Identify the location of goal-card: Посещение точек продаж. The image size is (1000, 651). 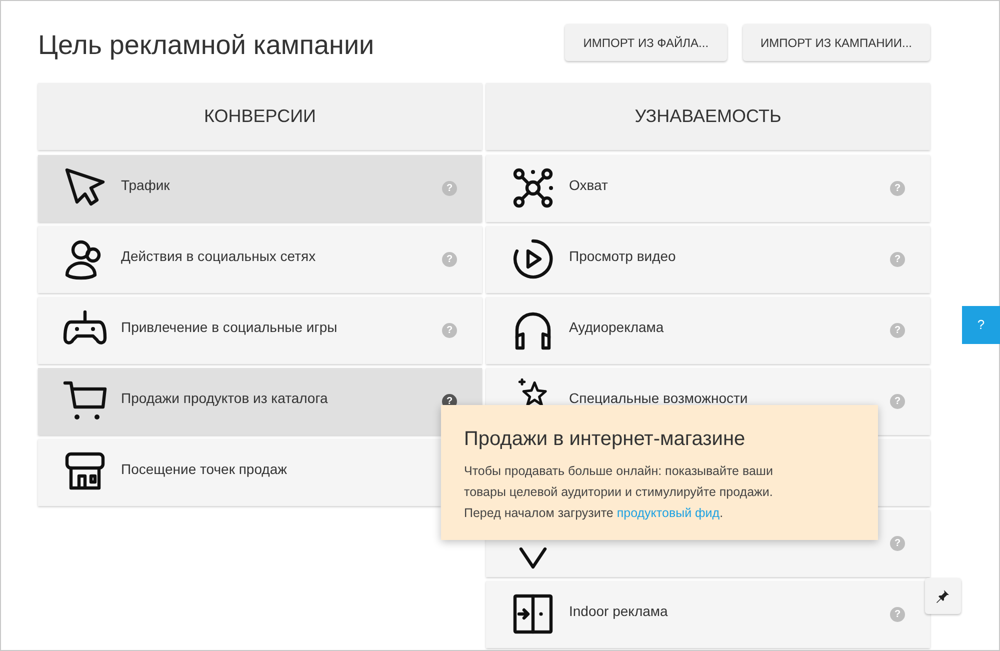
(239, 472).